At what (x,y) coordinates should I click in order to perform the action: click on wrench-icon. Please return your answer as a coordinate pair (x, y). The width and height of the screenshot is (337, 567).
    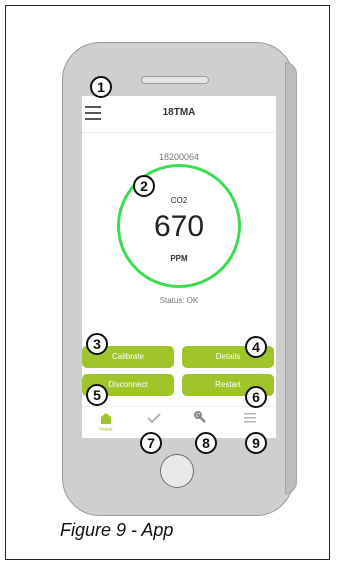
    Looking at the image, I should click on (200, 417).